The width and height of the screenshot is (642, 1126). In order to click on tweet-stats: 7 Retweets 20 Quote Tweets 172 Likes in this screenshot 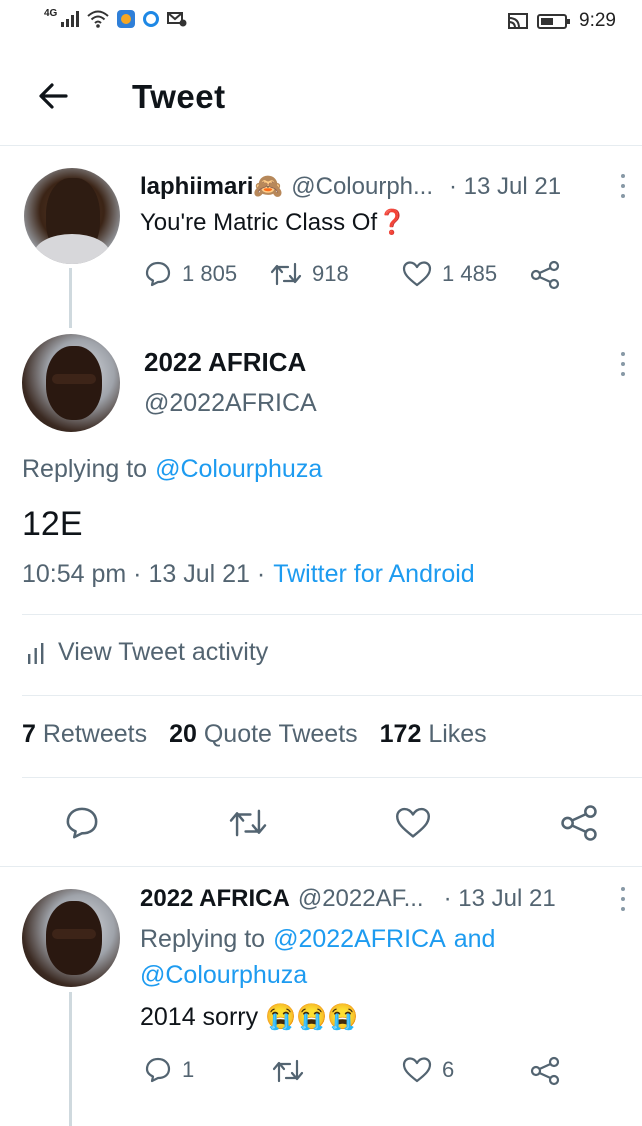, I will do `click(254, 734)`.